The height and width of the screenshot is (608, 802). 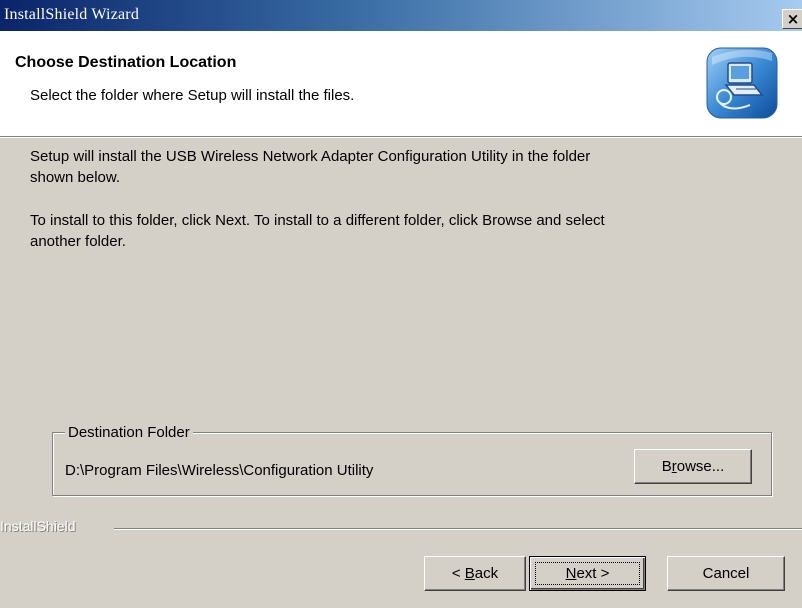 I want to click on next-button: Next >, so click(x=587, y=573).